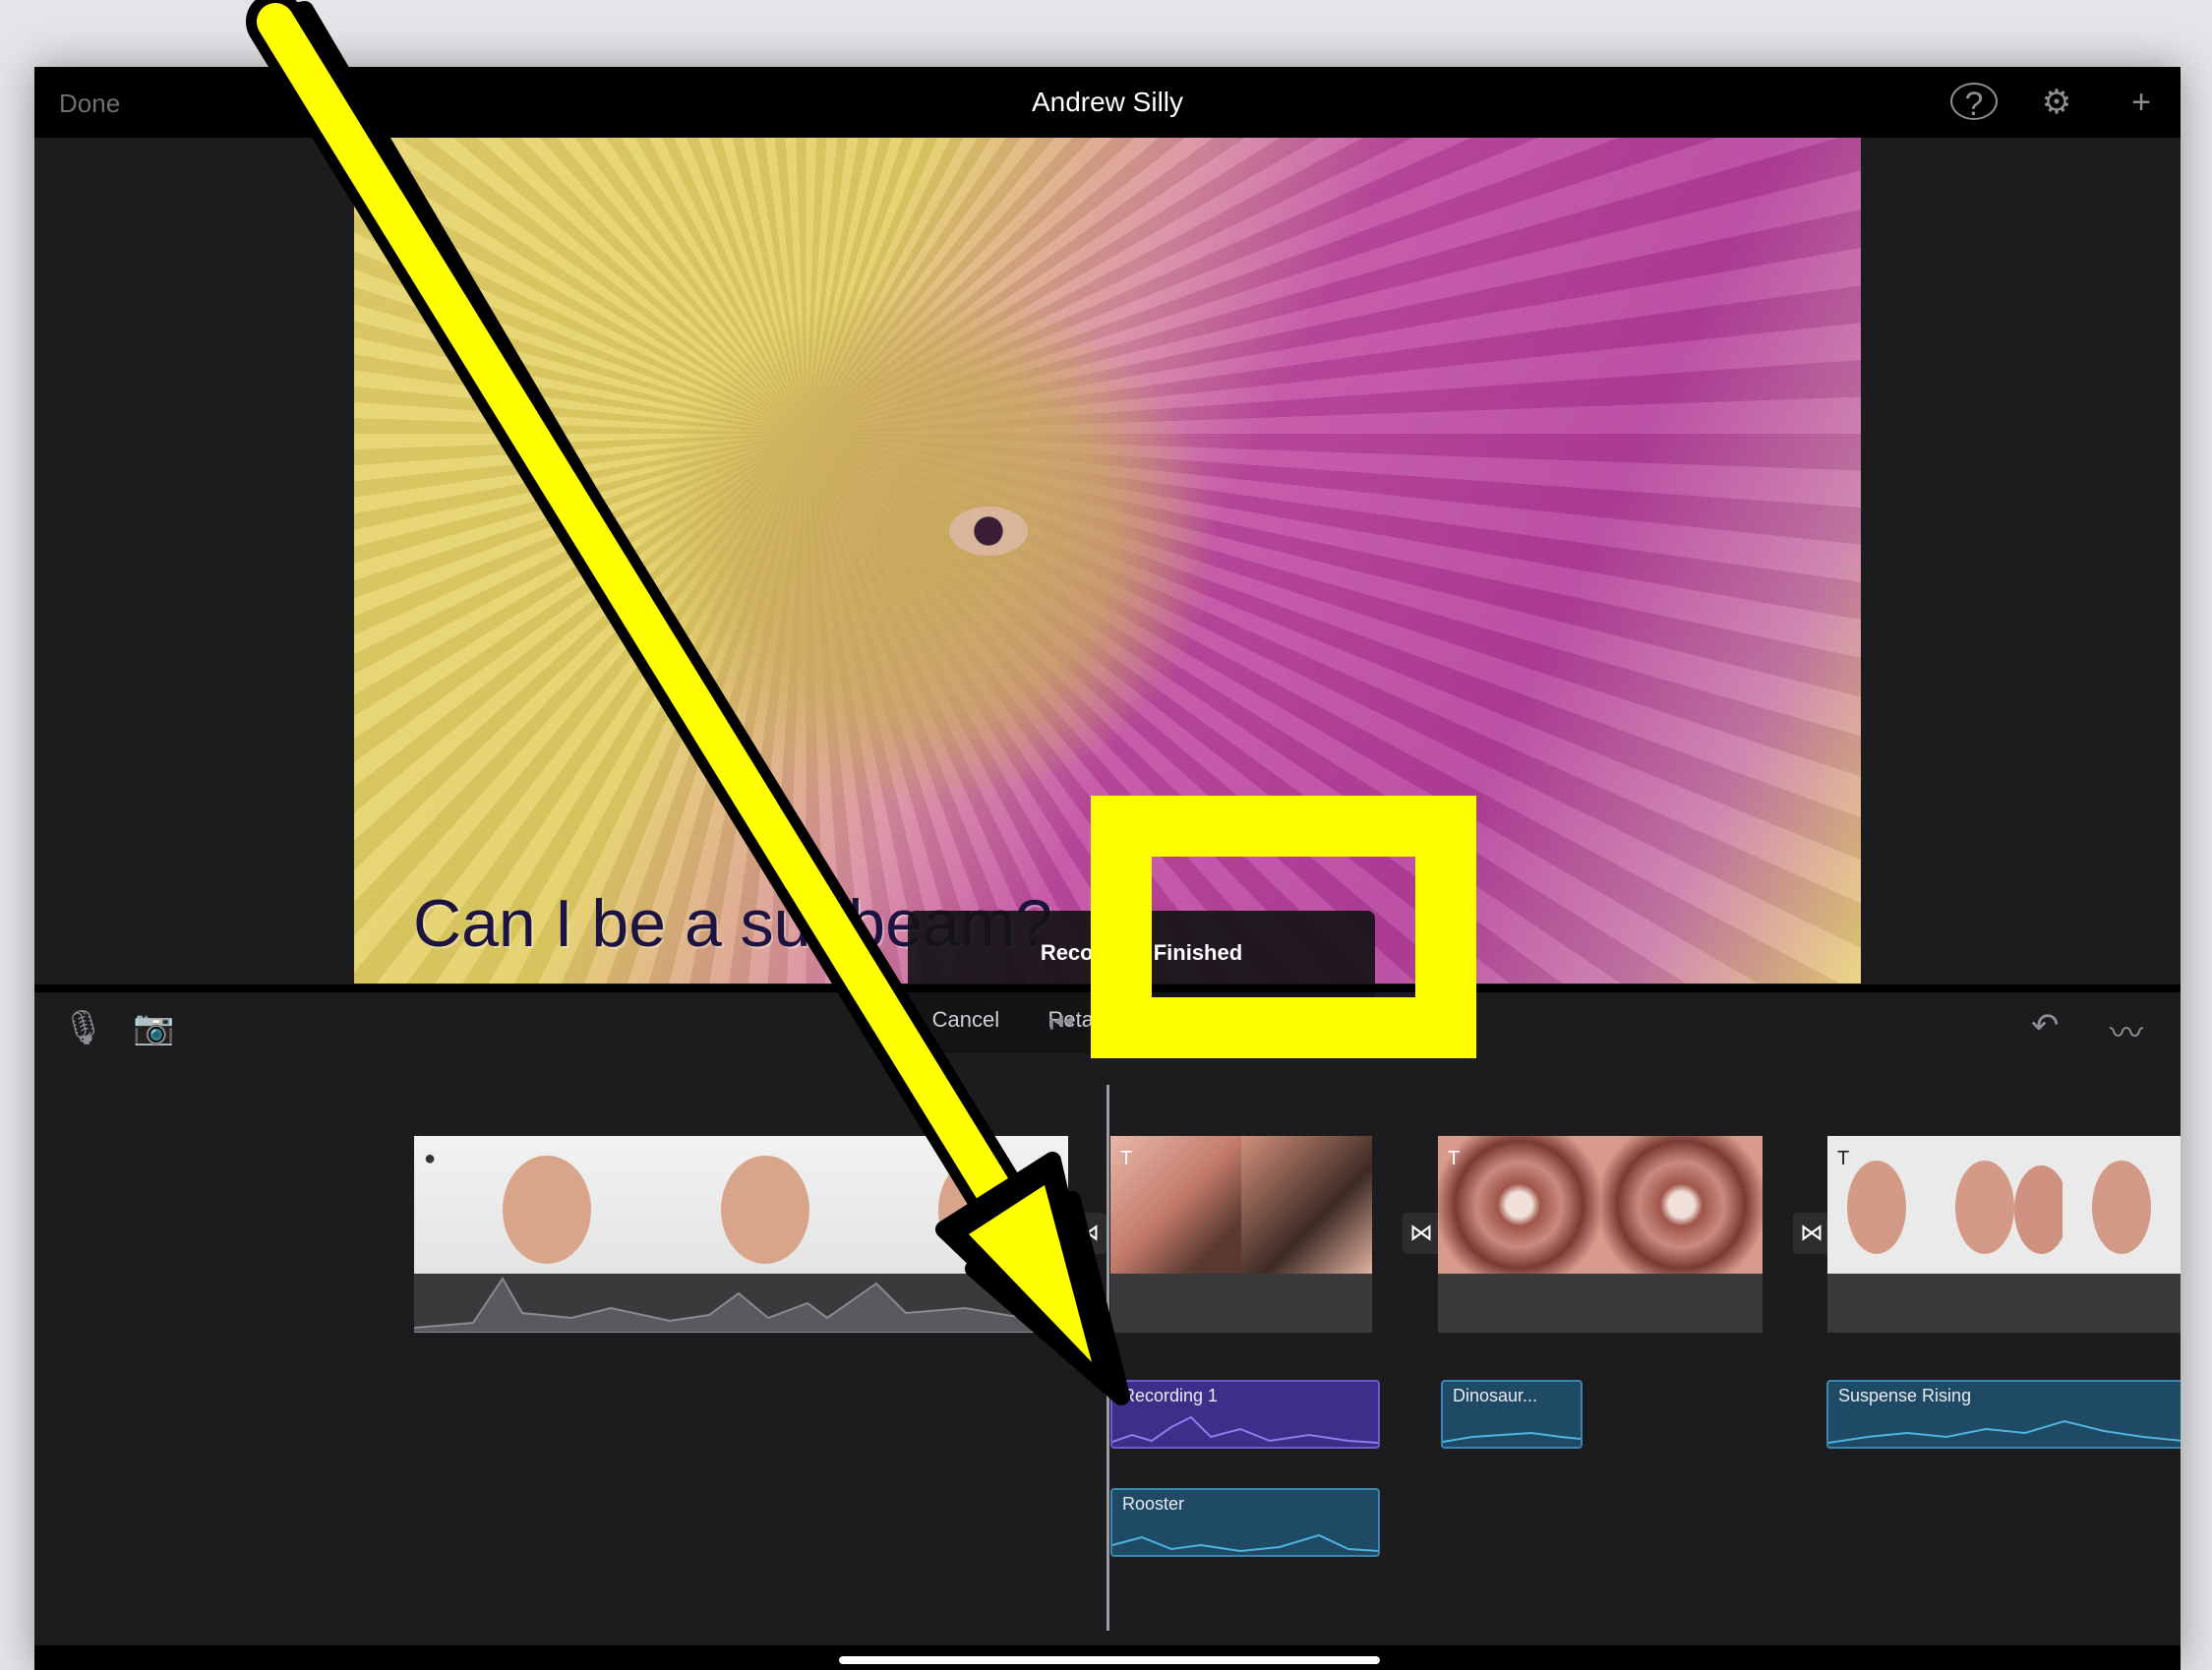 The height and width of the screenshot is (1670, 2212). Describe the element at coordinates (1283, 927) in the screenshot. I see `accept-highlight-box` at that location.